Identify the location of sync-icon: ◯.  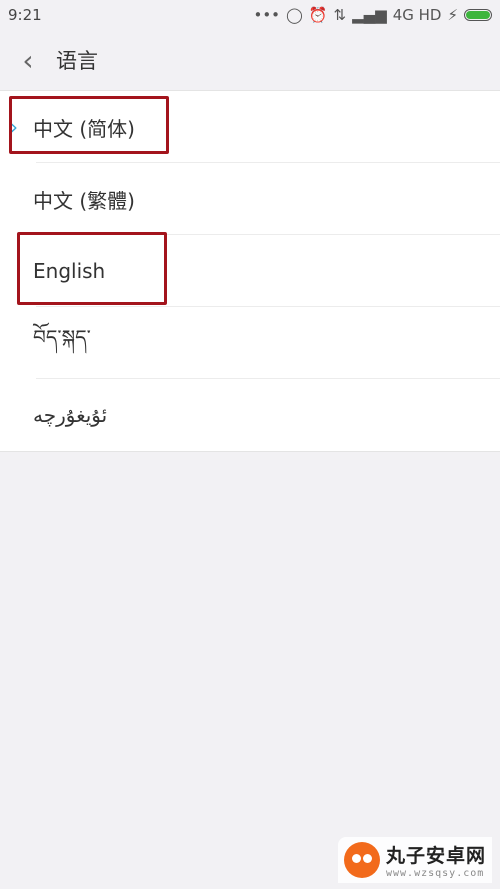
(294, 15).